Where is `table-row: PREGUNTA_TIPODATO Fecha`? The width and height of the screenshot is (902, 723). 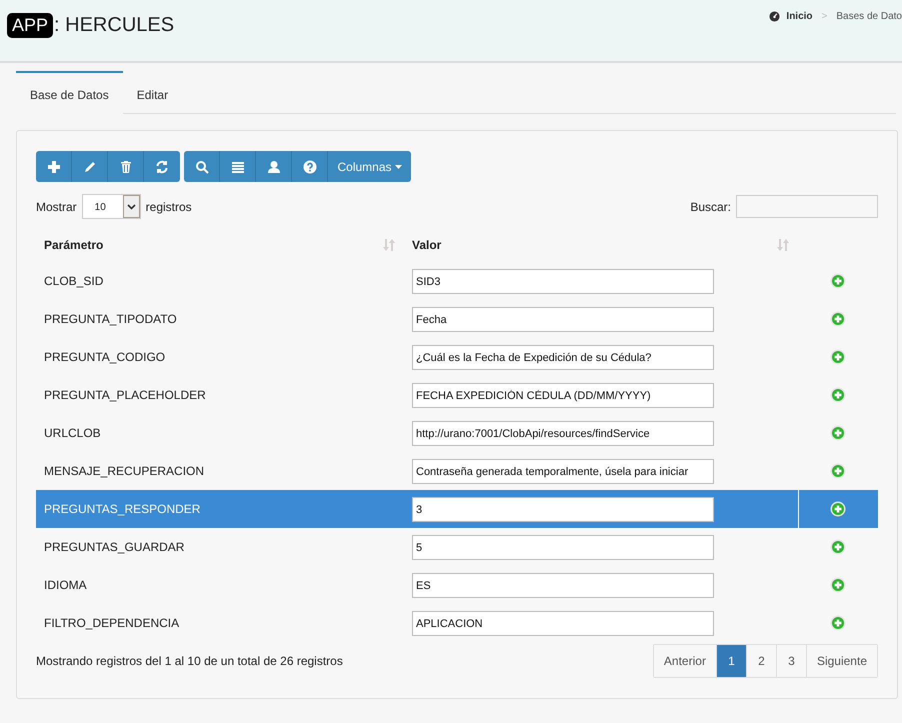 table-row: PREGUNTA_TIPODATO Fecha is located at coordinates (457, 319).